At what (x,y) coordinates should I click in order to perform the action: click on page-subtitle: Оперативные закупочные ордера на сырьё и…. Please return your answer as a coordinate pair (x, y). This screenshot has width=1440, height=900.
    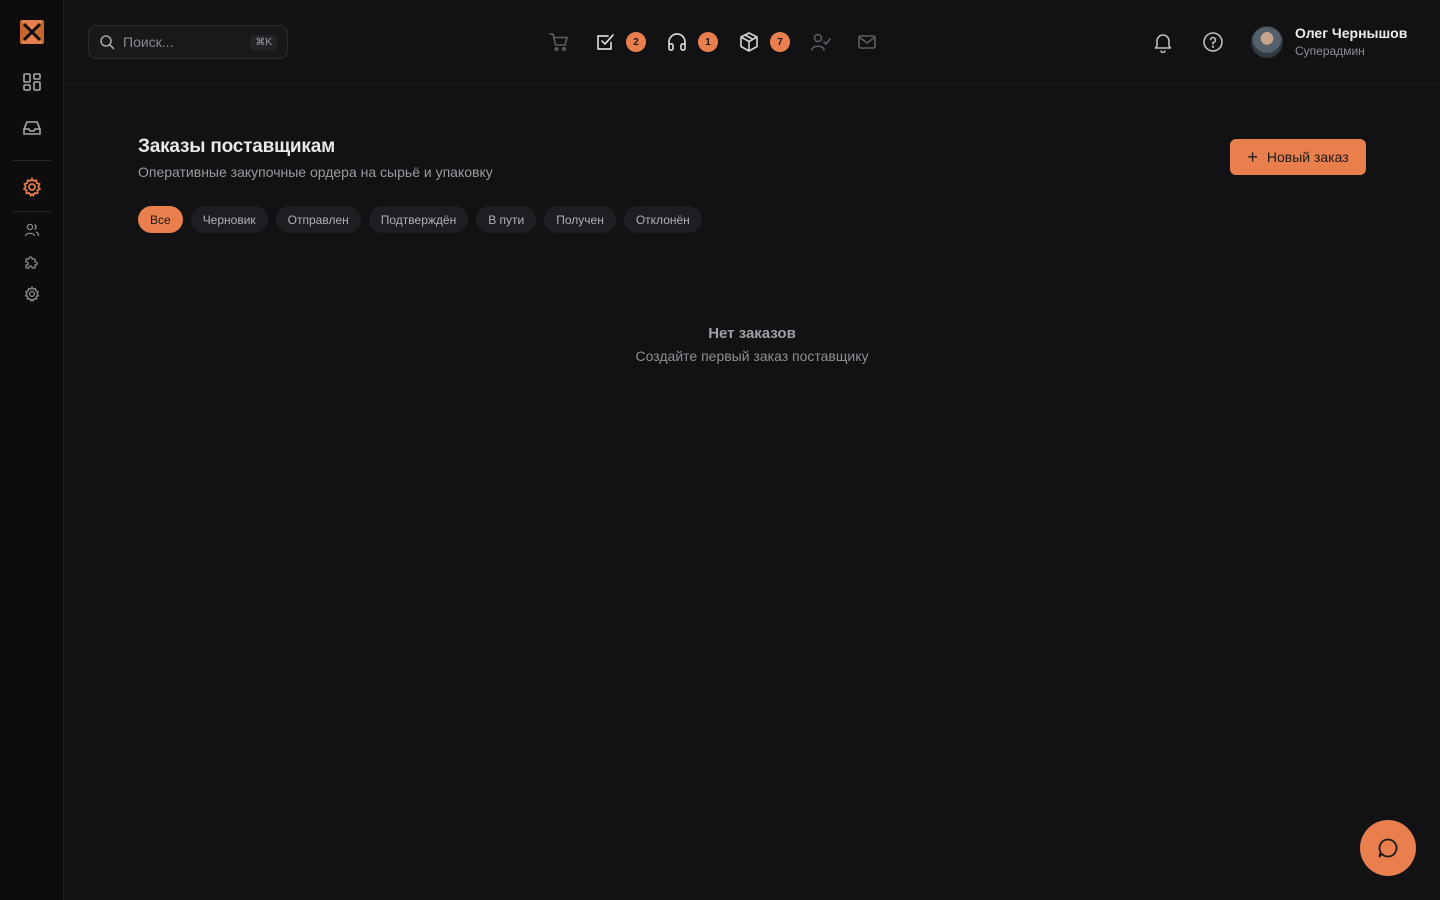
    Looking at the image, I should click on (315, 172).